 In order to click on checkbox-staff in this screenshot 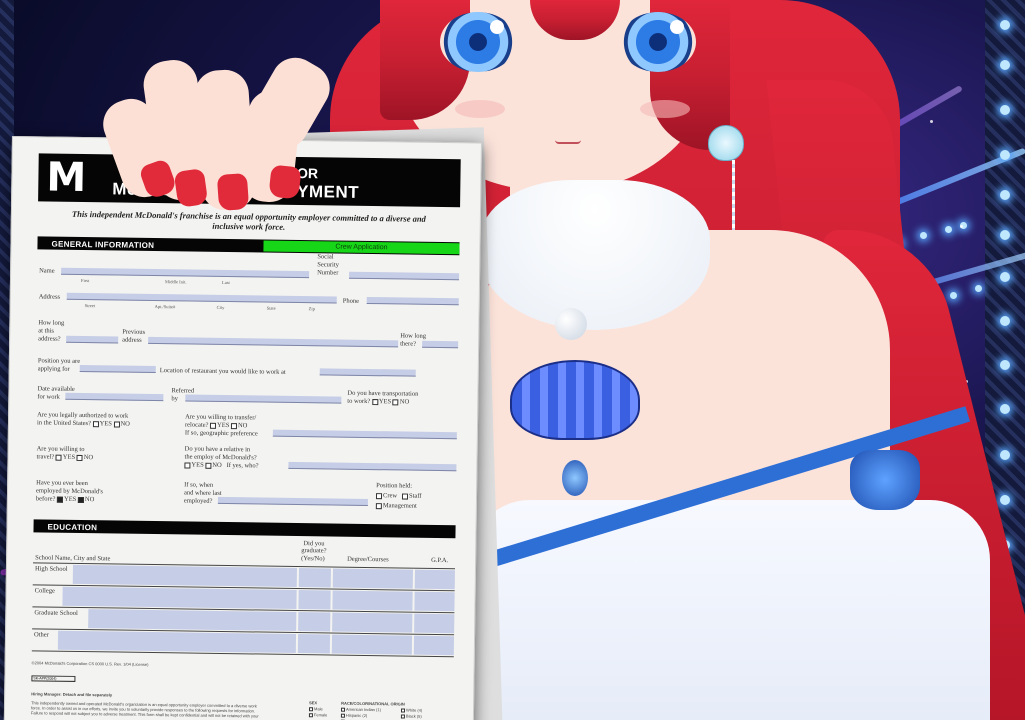, I will do `click(405, 496)`.